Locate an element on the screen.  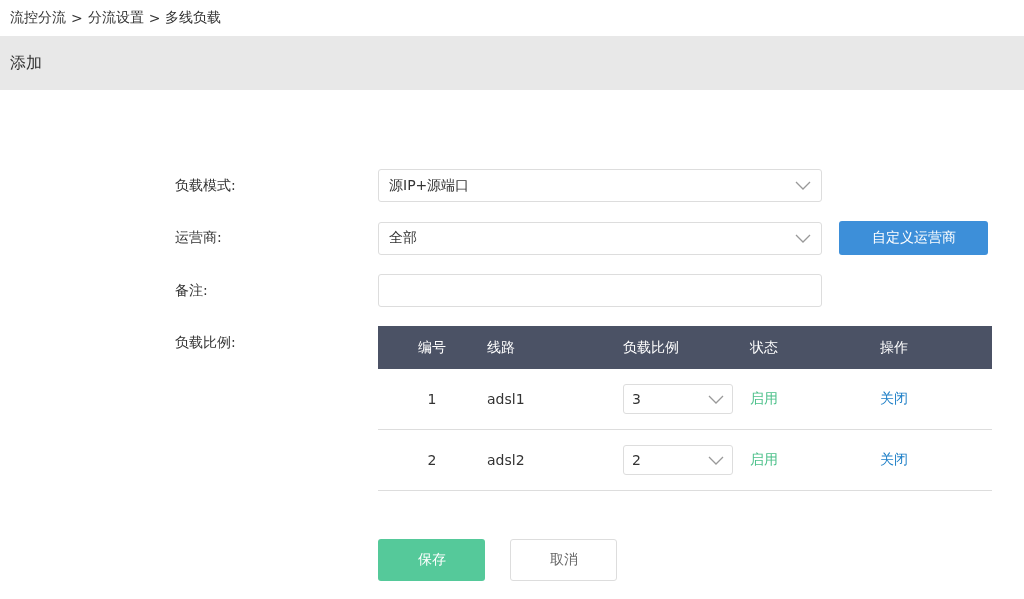
breadcrumb-item: 流控分流 is located at coordinates (38, 18).